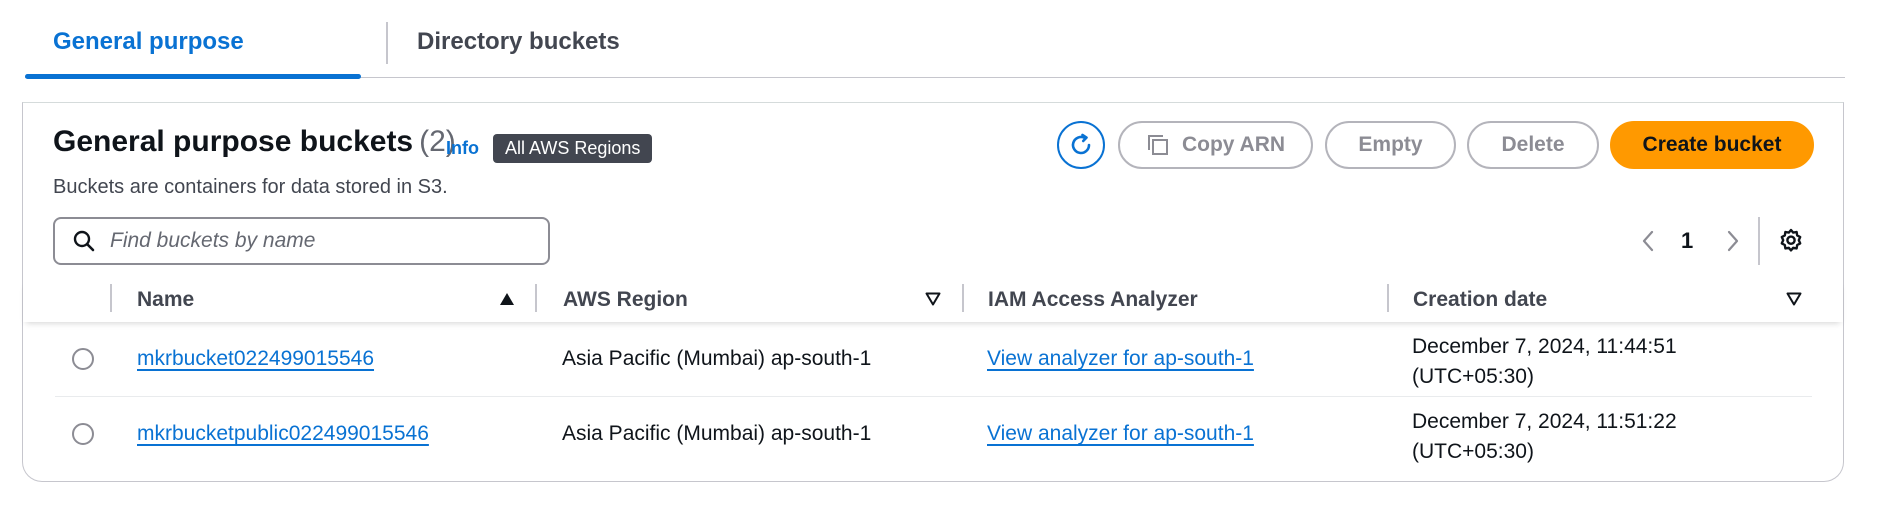 This screenshot has width=1882, height=513. What do you see at coordinates (625, 300) in the screenshot?
I see `column-header-region: AWS Region` at bounding box center [625, 300].